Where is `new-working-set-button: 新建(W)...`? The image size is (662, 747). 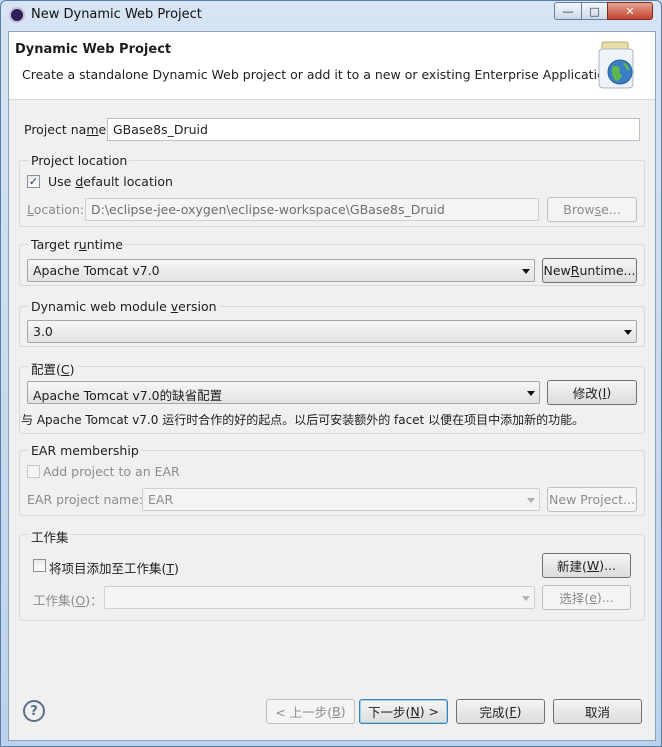
new-working-set-button: 新建(W)... is located at coordinates (586, 565).